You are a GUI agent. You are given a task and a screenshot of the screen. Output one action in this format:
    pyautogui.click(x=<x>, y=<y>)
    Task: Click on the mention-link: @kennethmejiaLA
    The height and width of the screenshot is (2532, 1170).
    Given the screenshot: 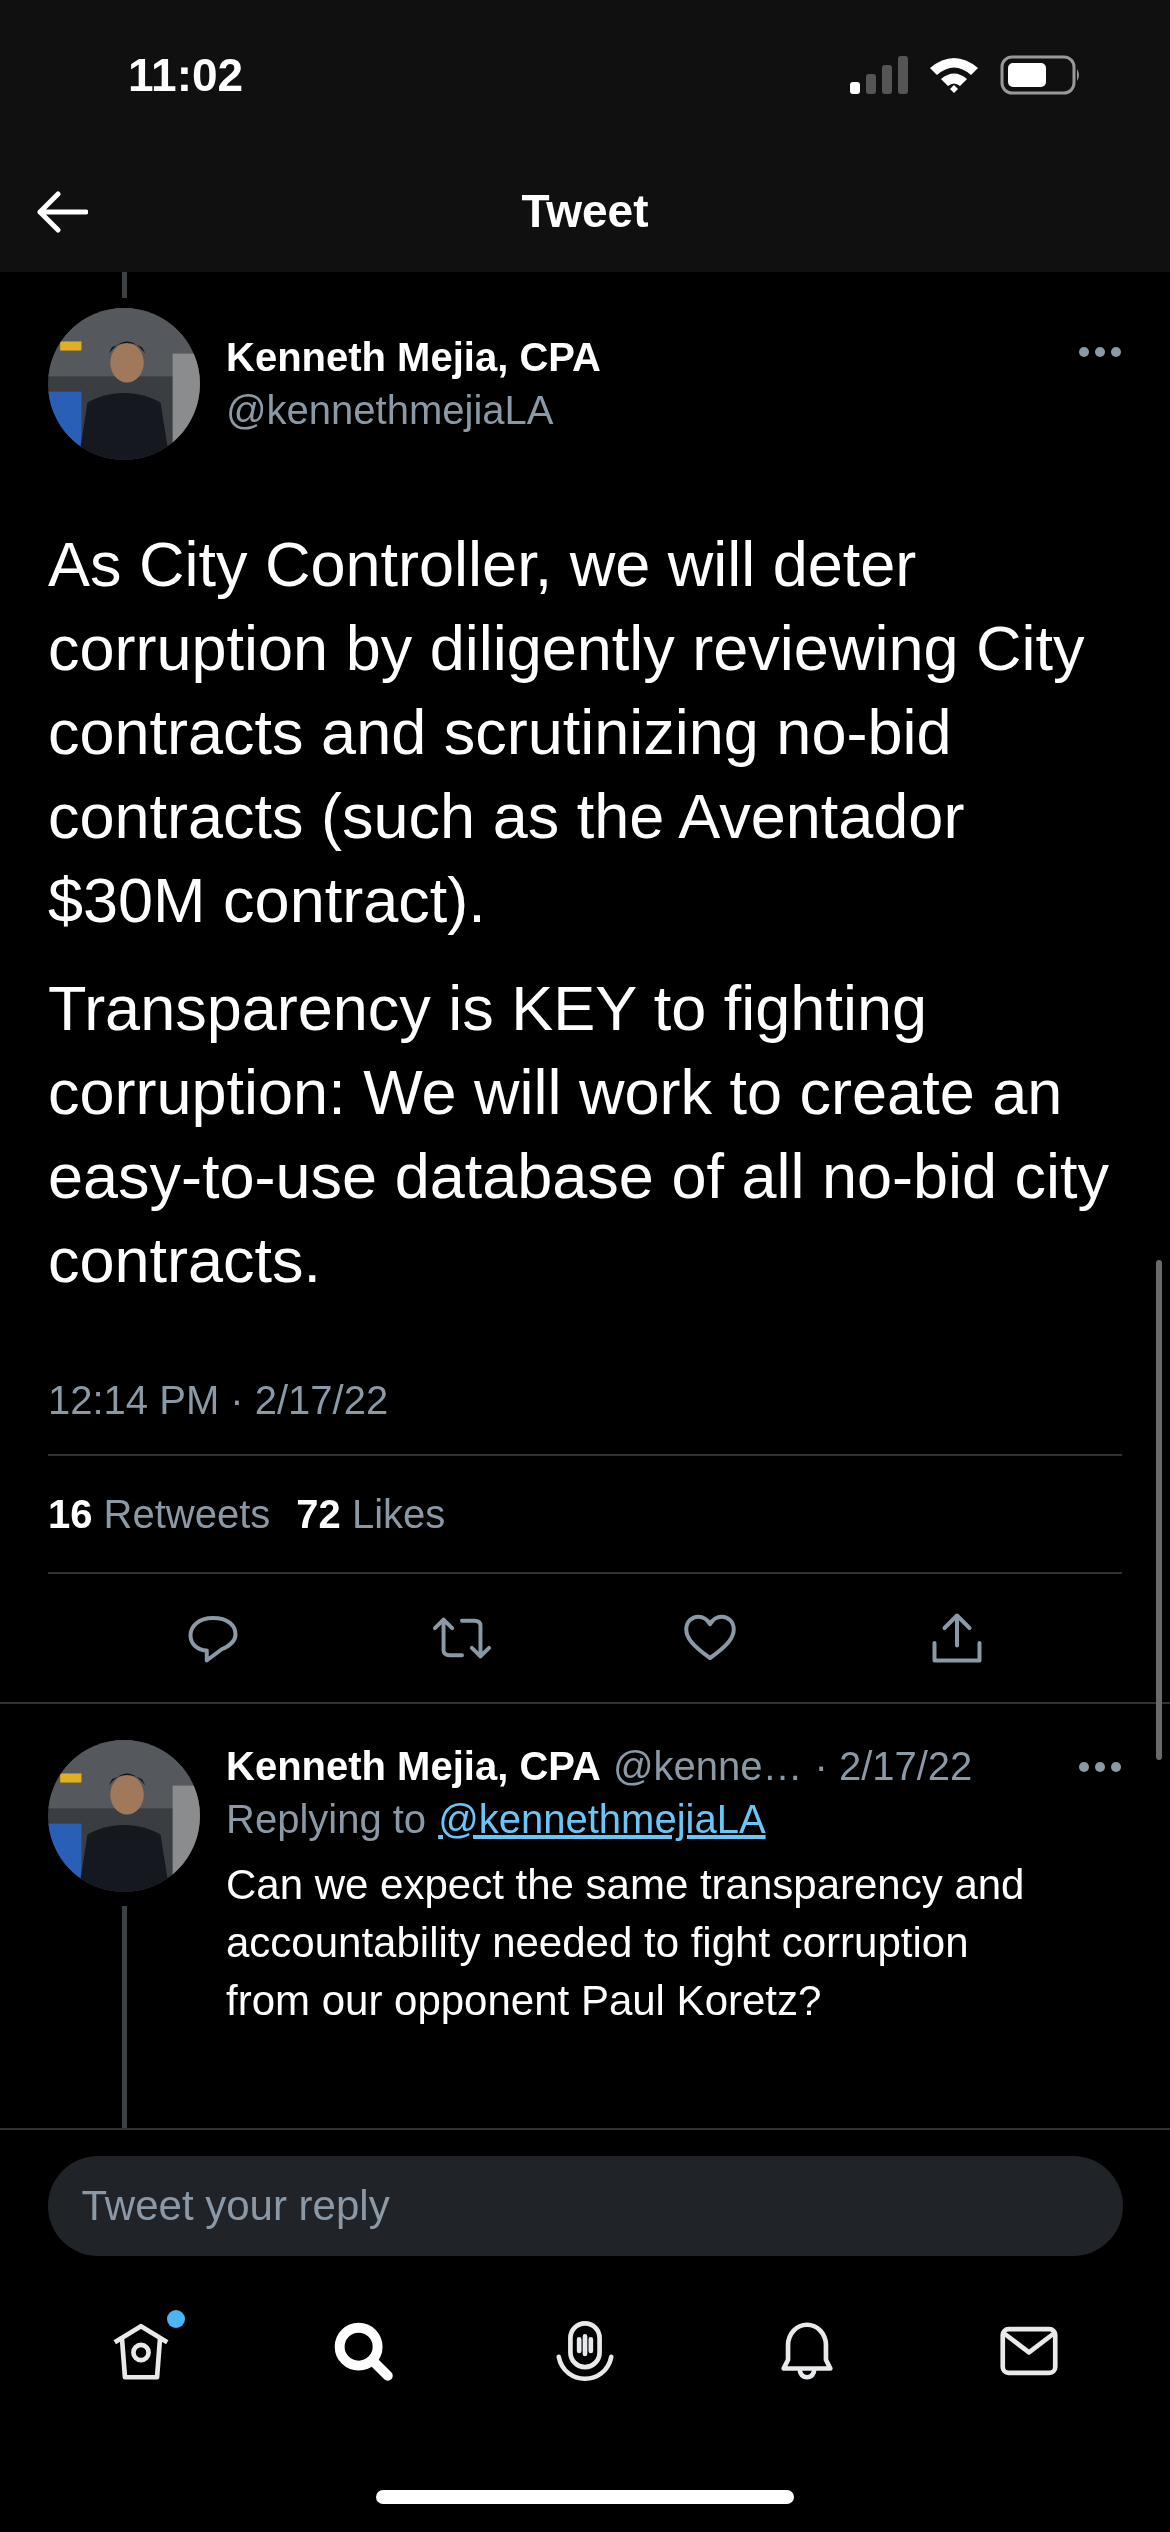 What is the action you would take?
    pyautogui.click(x=602, y=1819)
    